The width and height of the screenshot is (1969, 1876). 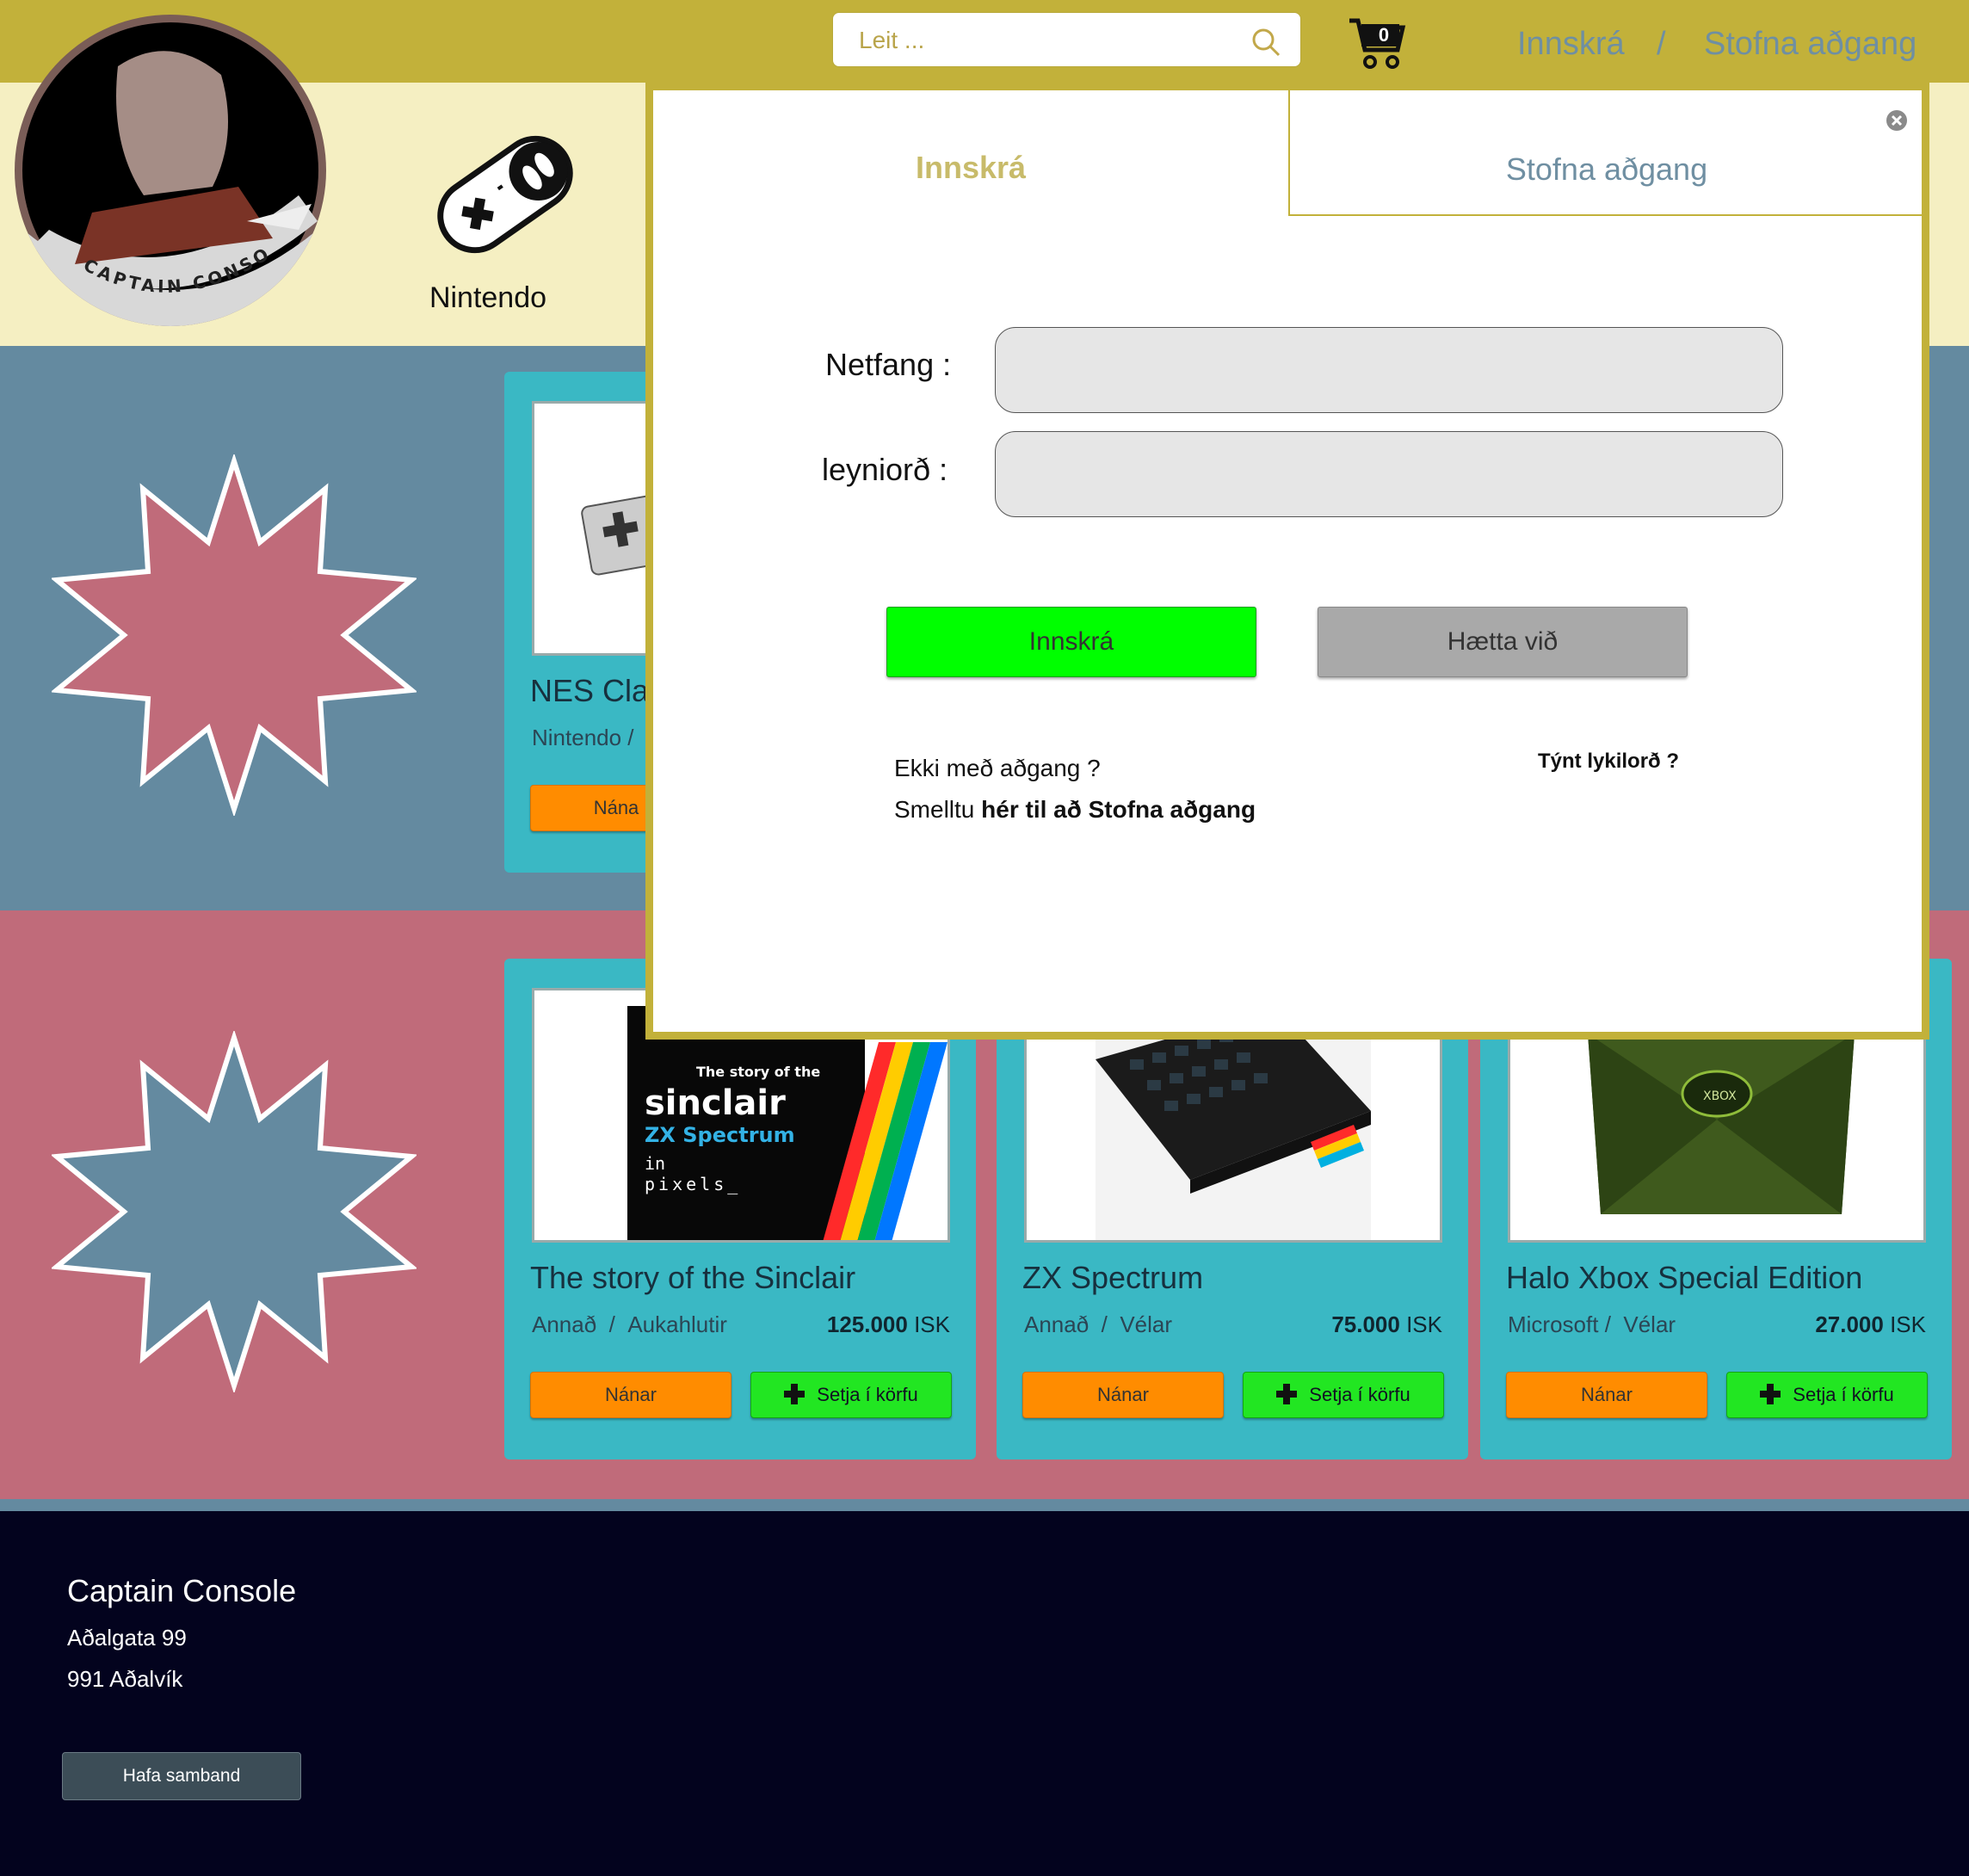 I want to click on login-submit-button: Innskrá, so click(x=1071, y=642).